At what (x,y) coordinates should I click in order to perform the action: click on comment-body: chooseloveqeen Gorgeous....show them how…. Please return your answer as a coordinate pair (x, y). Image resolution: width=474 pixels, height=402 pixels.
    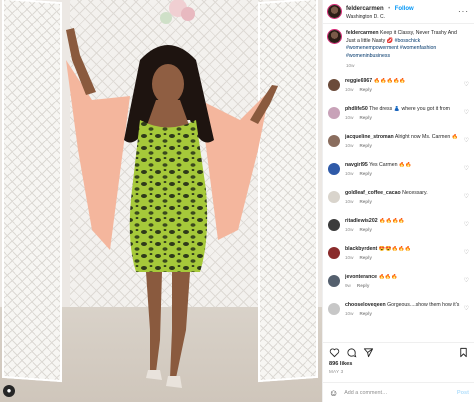
    Looking at the image, I should click on (403, 309).